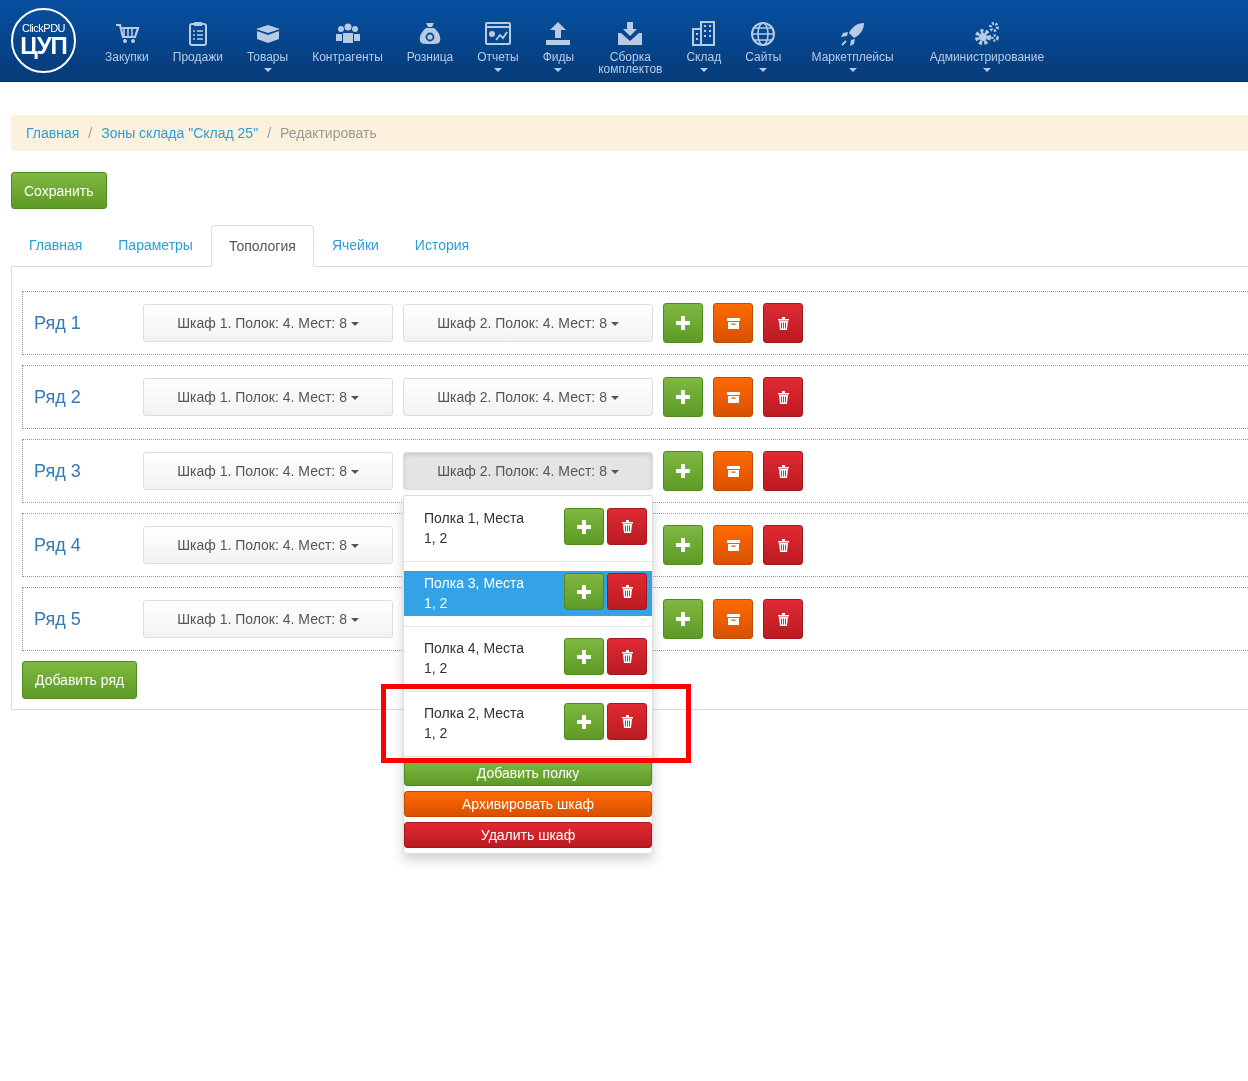 Image resolution: width=1248 pixels, height=1081 pixels. I want to click on breadcrumb-current: Редактировать, so click(328, 133).